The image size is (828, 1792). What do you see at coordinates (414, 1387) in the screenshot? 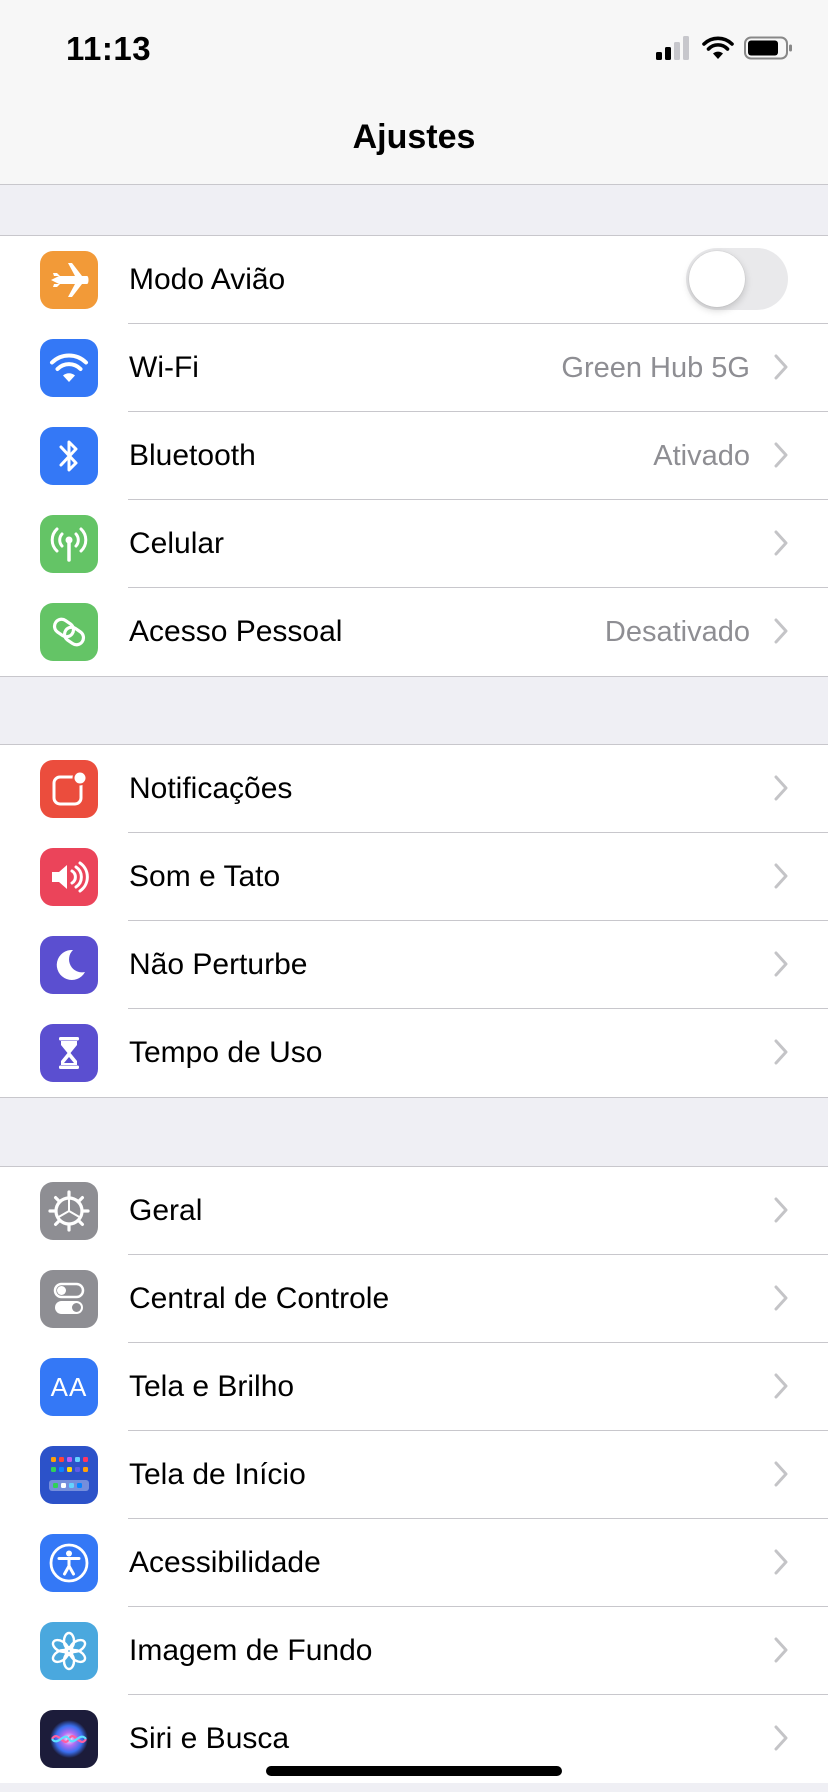
I see `settings-row-display-brightness: AA Tela e Brilho` at bounding box center [414, 1387].